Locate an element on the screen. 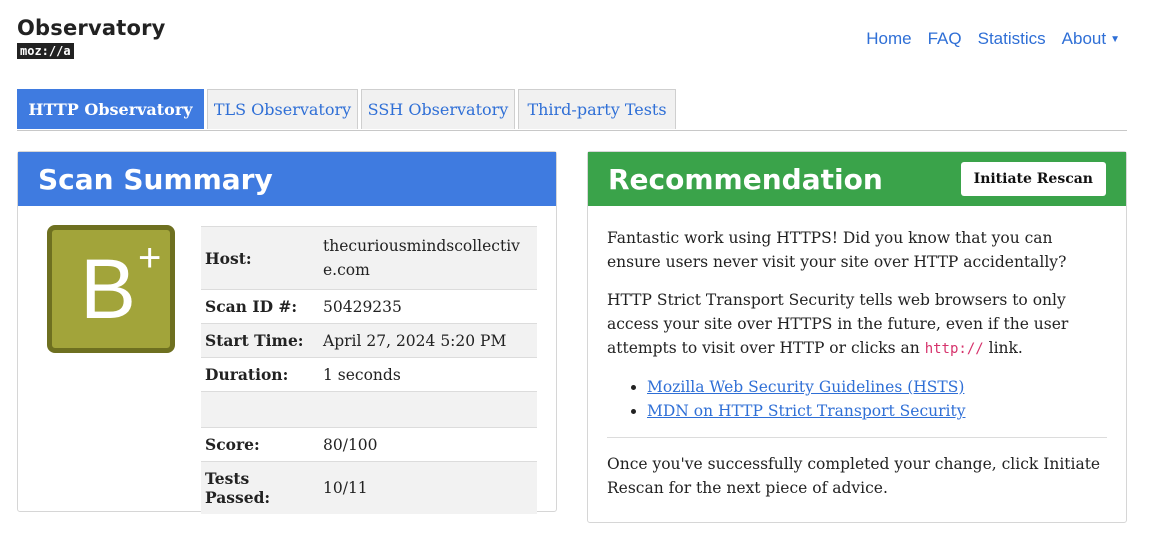 The image size is (1174, 545). empty-label is located at coordinates (260, 409).